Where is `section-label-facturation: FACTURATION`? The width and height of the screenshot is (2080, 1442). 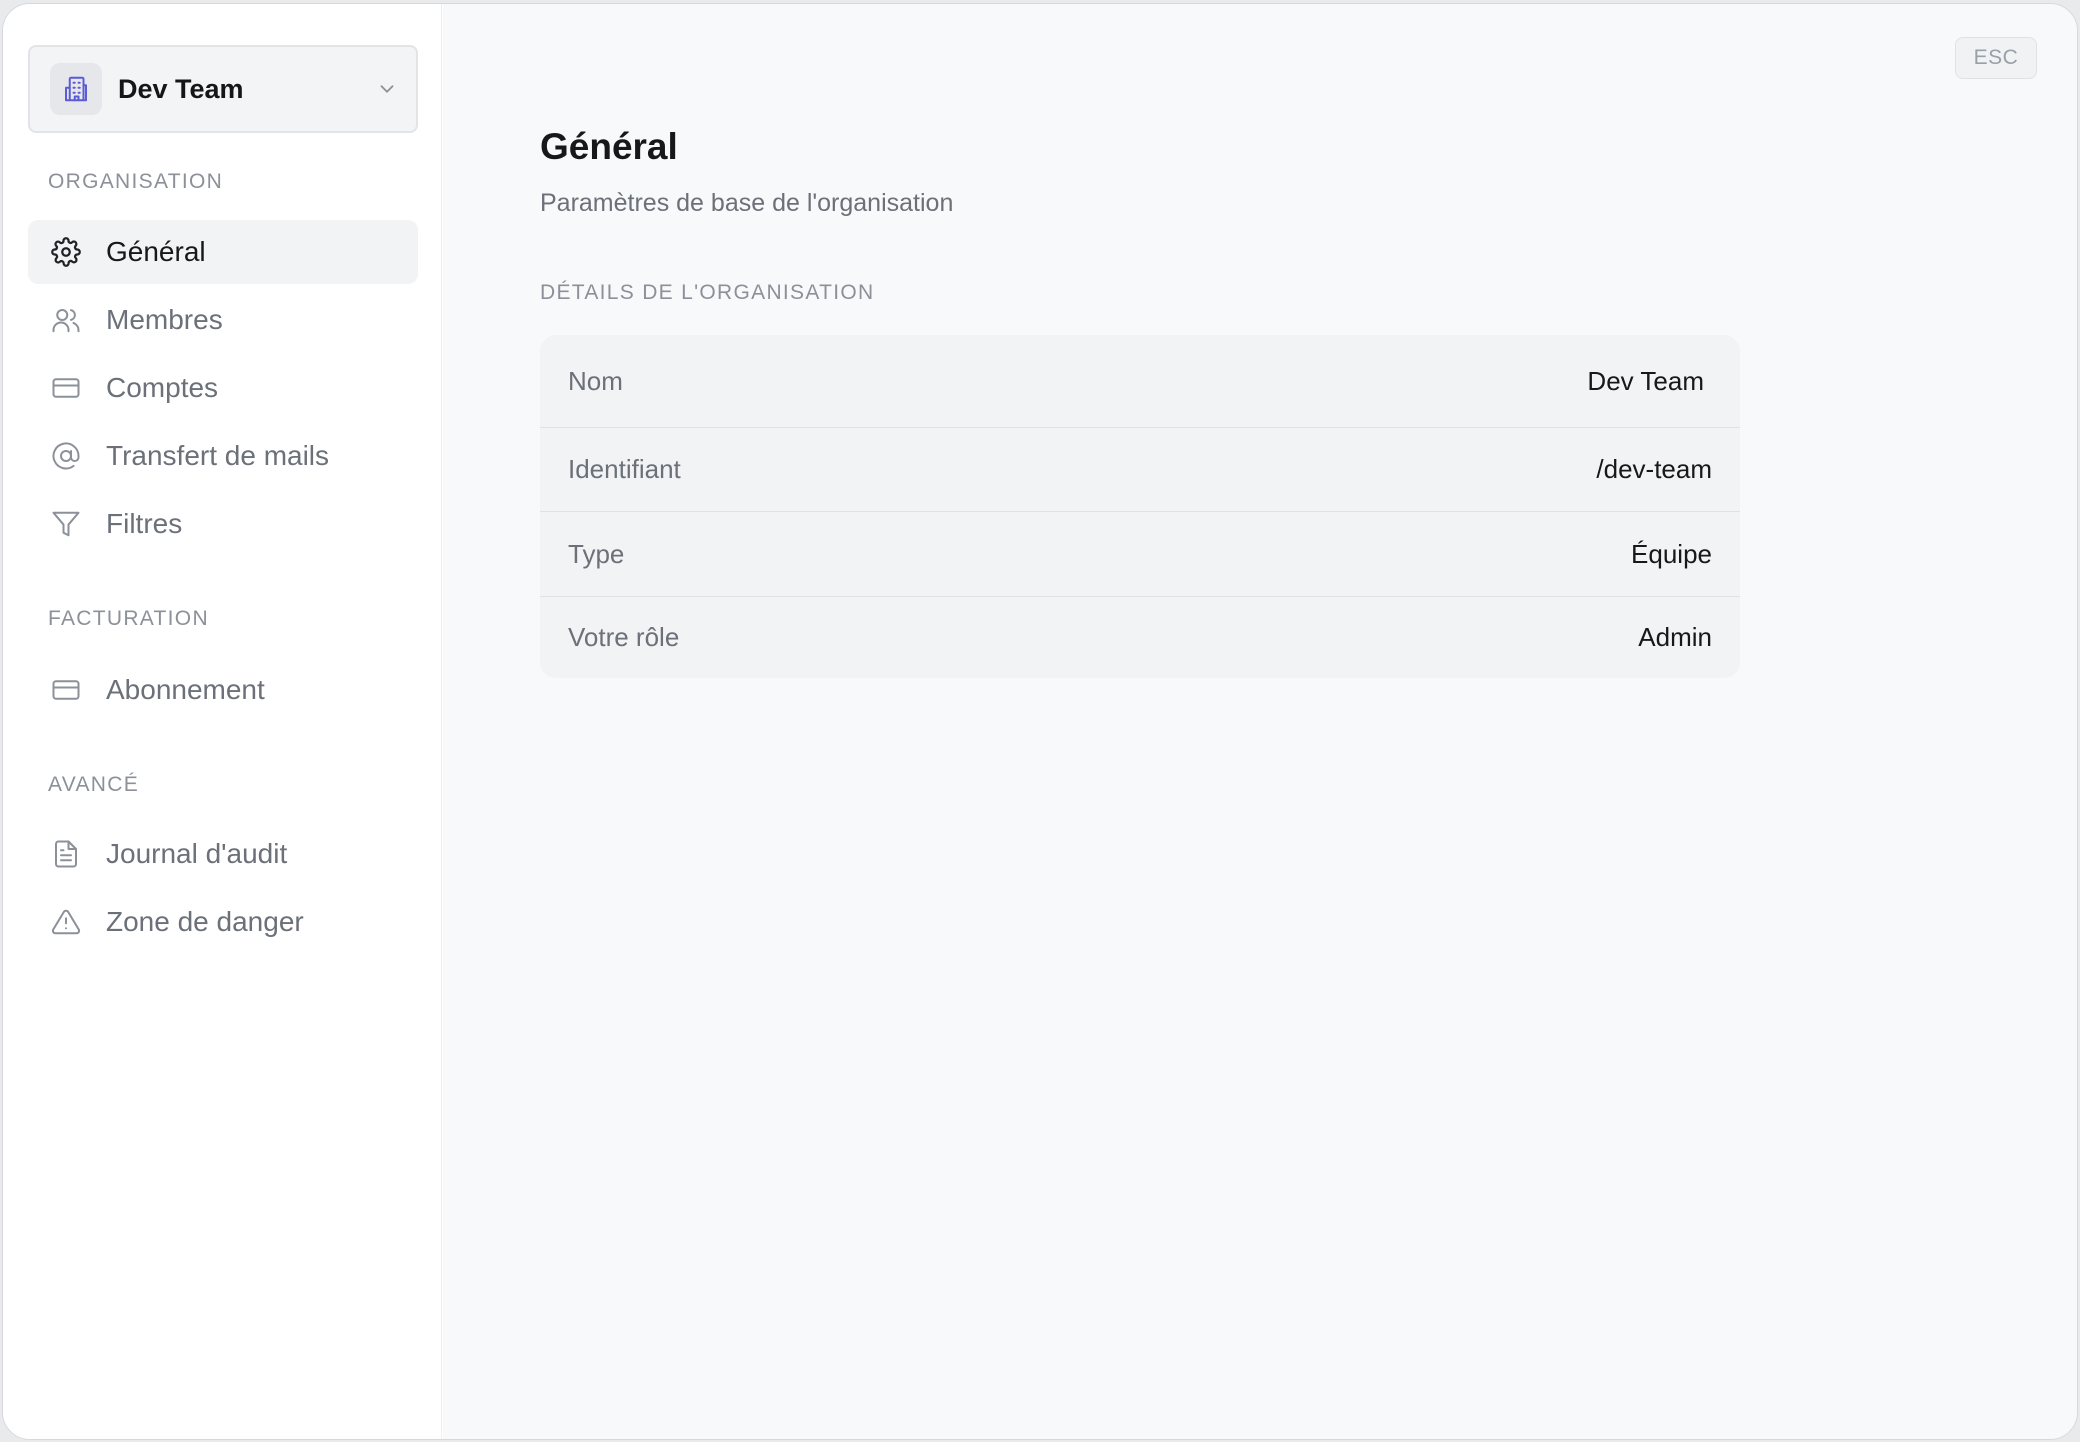
section-label-facturation: FACTURATION is located at coordinates (128, 618).